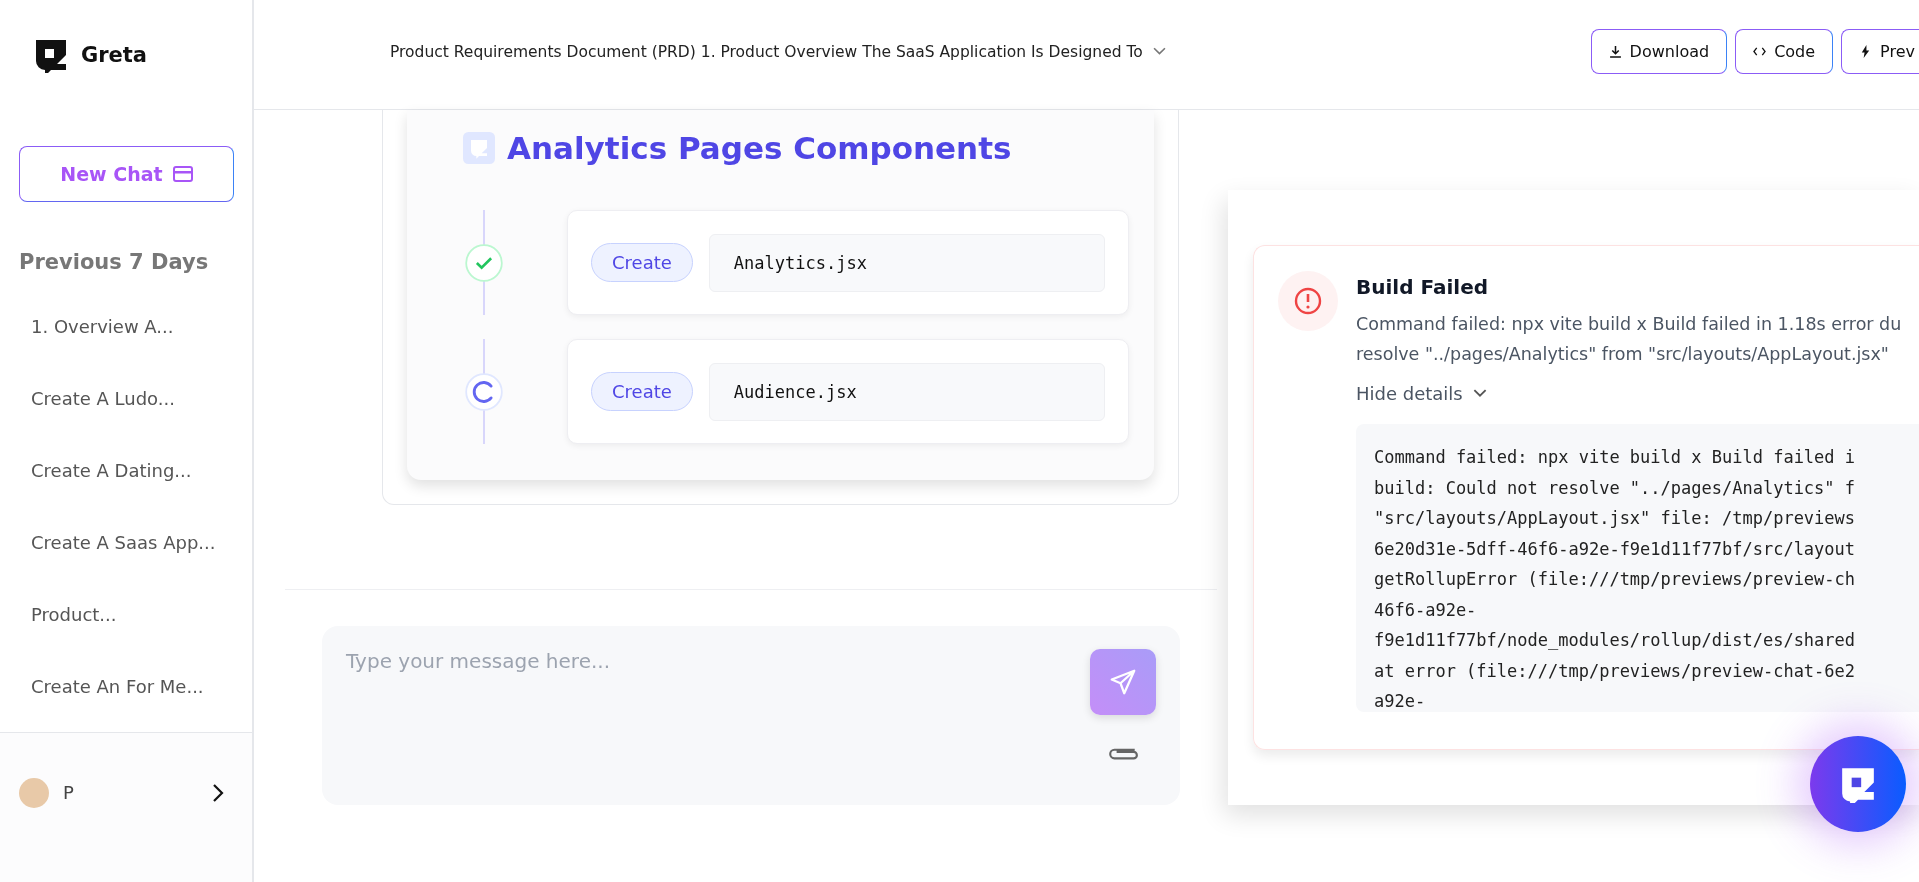 The width and height of the screenshot is (1919, 882). Describe the element at coordinates (906, 391) in the screenshot. I see `file-name: Audience.jsx` at that location.